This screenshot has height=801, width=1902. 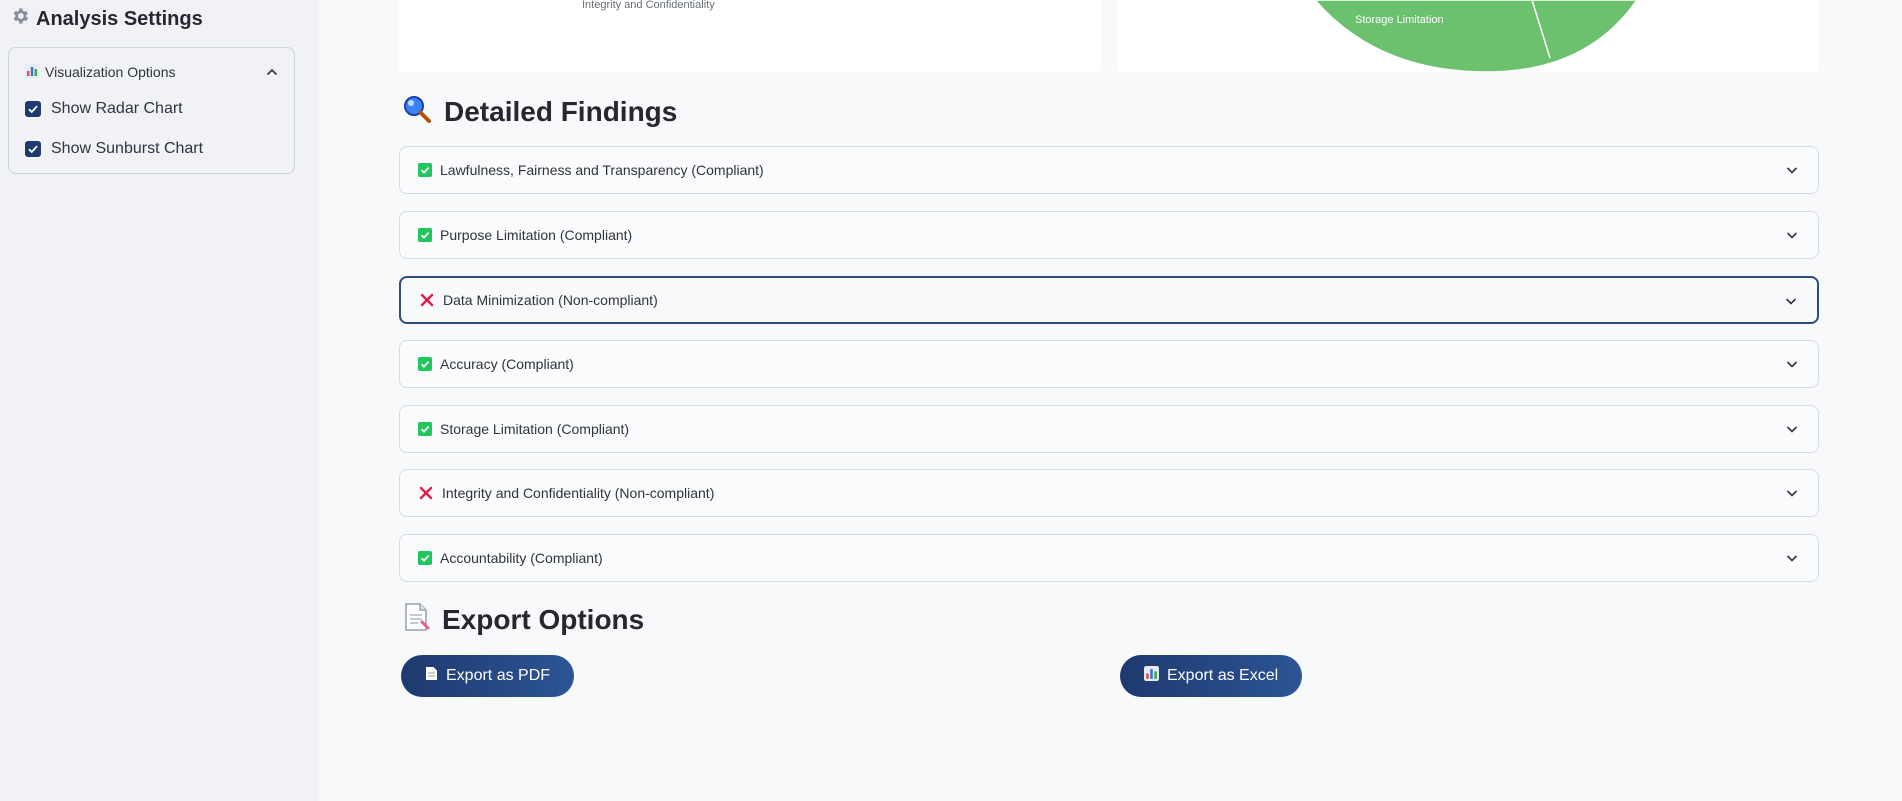 What do you see at coordinates (550, 300) in the screenshot?
I see `finding-label: Data Minimization (Non-compliant)` at bounding box center [550, 300].